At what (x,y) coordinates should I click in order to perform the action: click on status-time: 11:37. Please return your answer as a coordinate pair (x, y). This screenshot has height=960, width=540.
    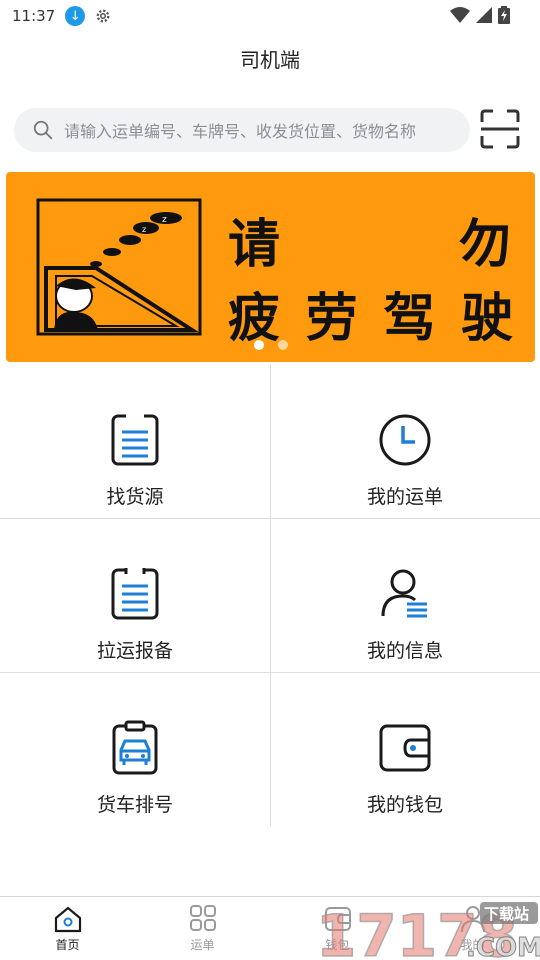
    Looking at the image, I should click on (34, 16).